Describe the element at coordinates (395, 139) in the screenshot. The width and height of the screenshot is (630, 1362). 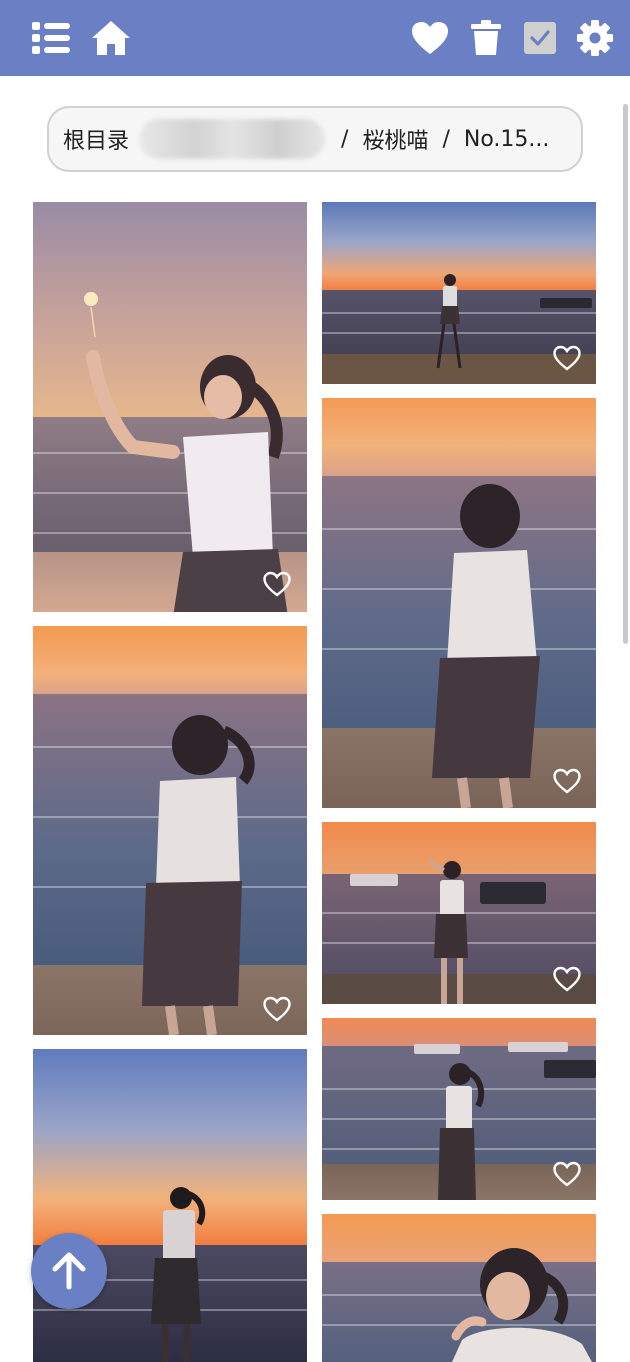
I see `breadcrumb-folder: 桜桃喵` at that location.